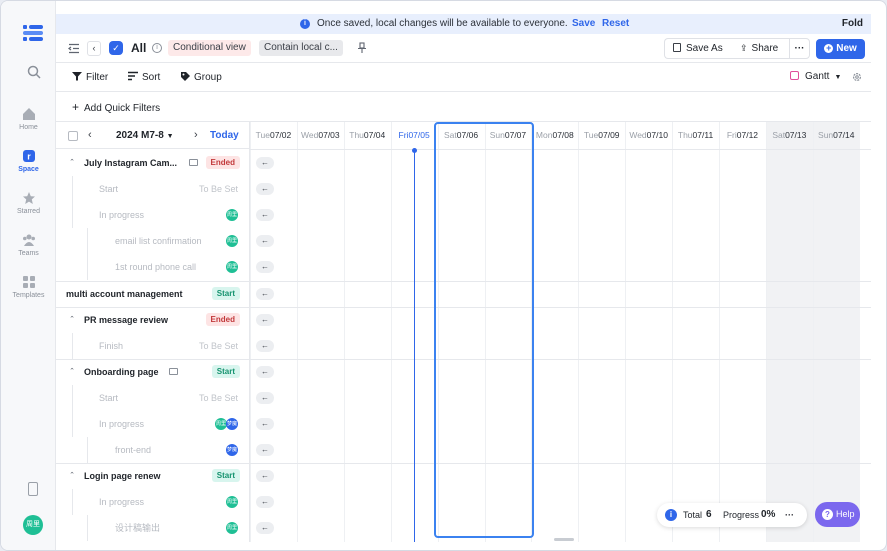 The width and height of the screenshot is (887, 551). Describe the element at coordinates (90, 77) in the screenshot. I see `filter-button: Filter` at that location.